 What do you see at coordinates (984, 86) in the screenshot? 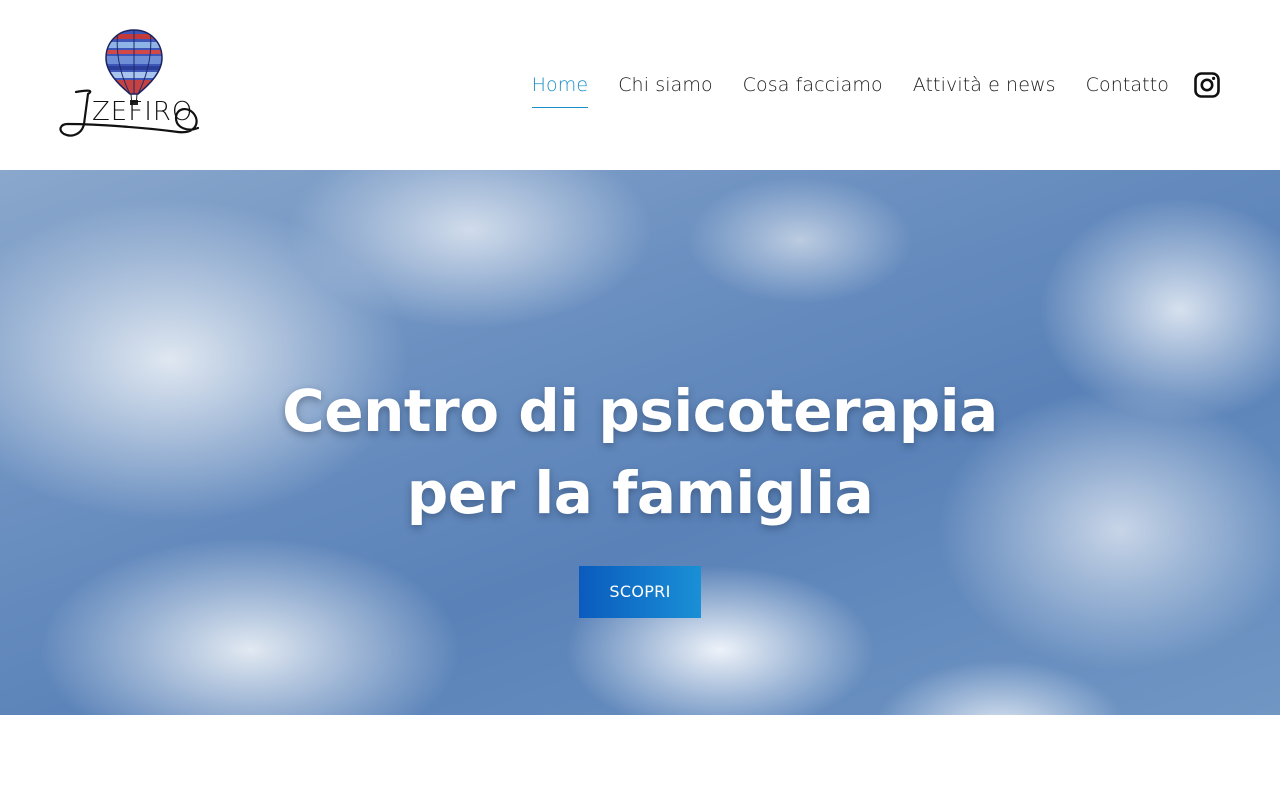
I see `nav-item-attivita-e-news: Attività e news` at bounding box center [984, 86].